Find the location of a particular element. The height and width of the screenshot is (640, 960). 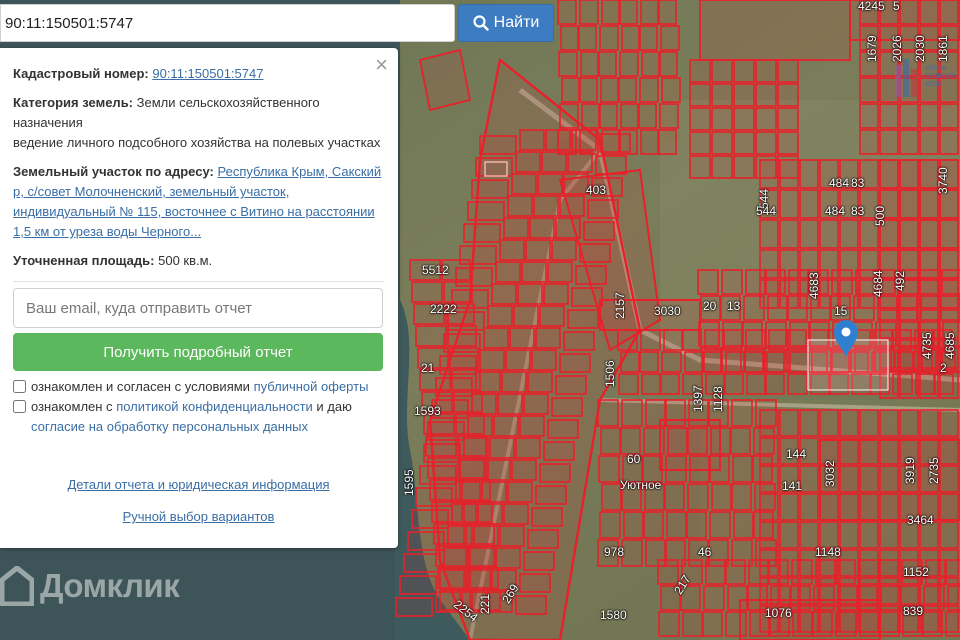

offer-consent-checkbox is located at coordinates (19, 386).